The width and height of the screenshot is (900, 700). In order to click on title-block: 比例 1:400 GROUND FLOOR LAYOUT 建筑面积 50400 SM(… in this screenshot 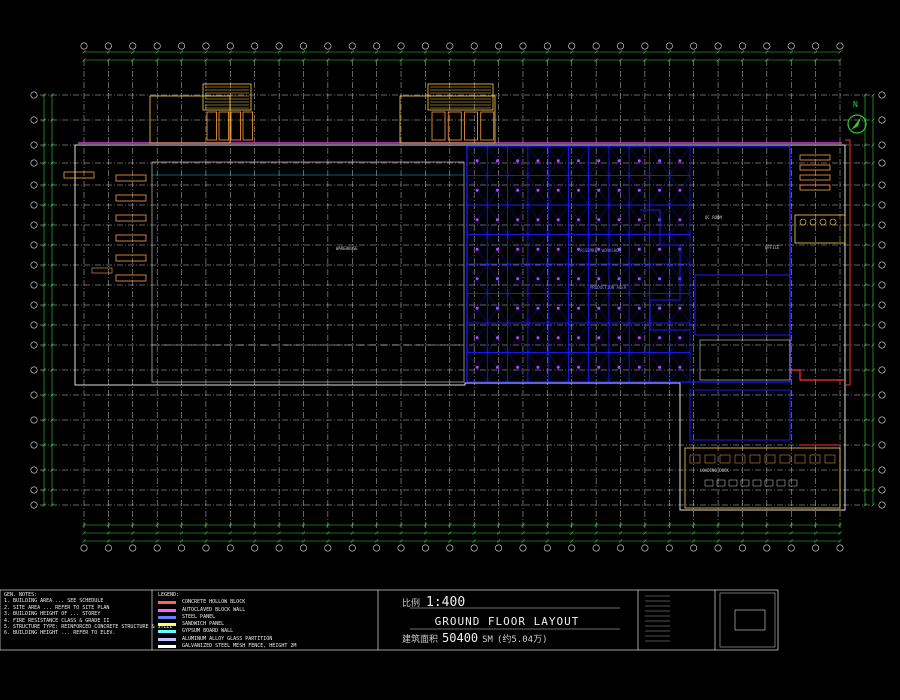, I will do `click(507, 619)`.